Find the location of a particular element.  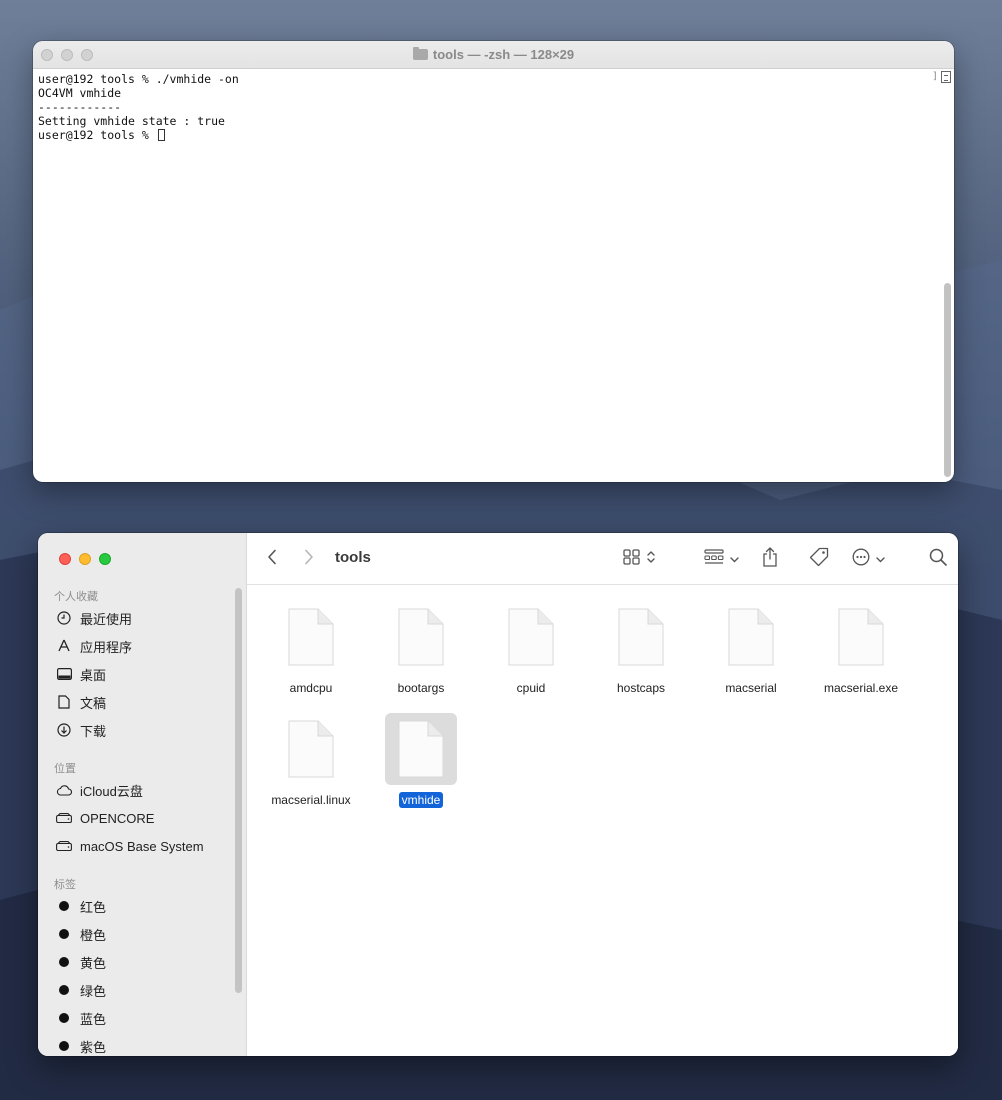

sidebar-item-applications: 应用程序 is located at coordinates (94, 646).